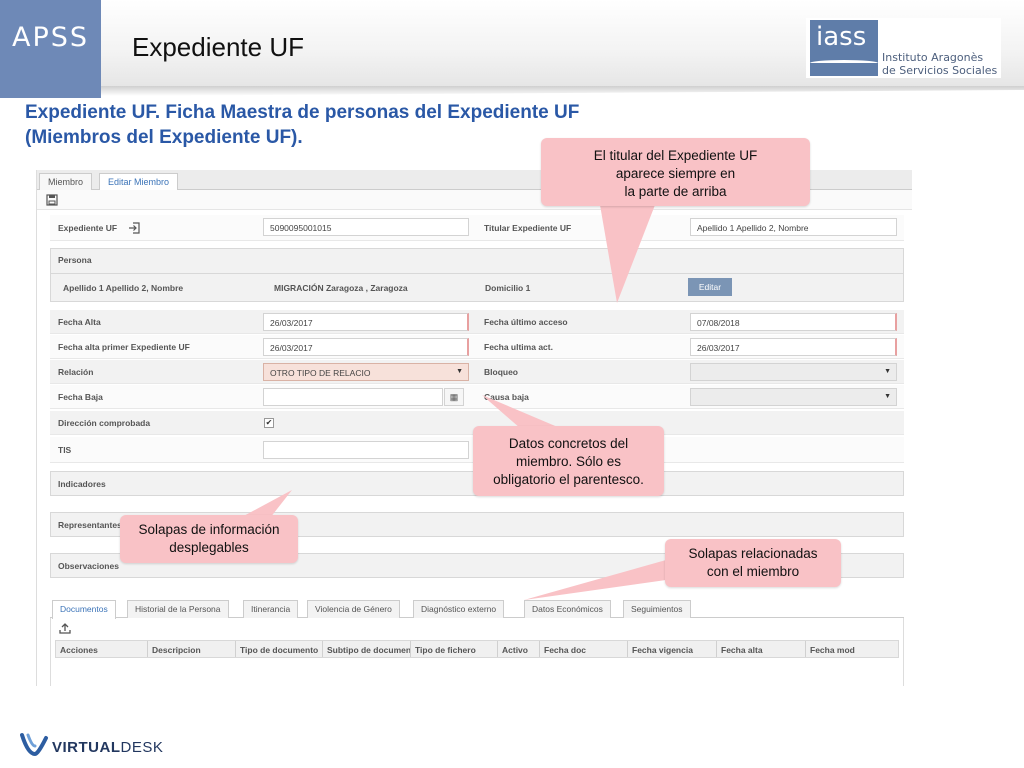  Describe the element at coordinates (595, 580) in the screenshot. I see `pointer-solapas-rel` at that location.